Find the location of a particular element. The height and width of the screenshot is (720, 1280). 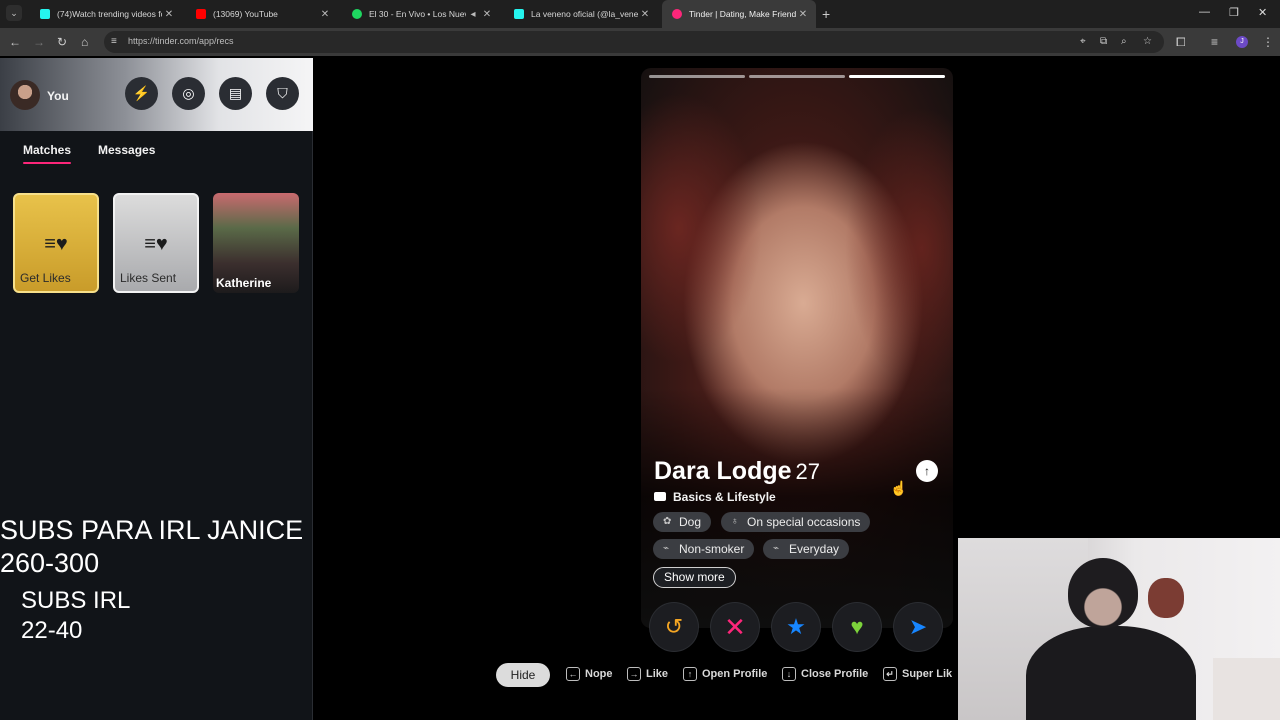

profile-category: Basics & Lifestyle is located at coordinates (715, 497).